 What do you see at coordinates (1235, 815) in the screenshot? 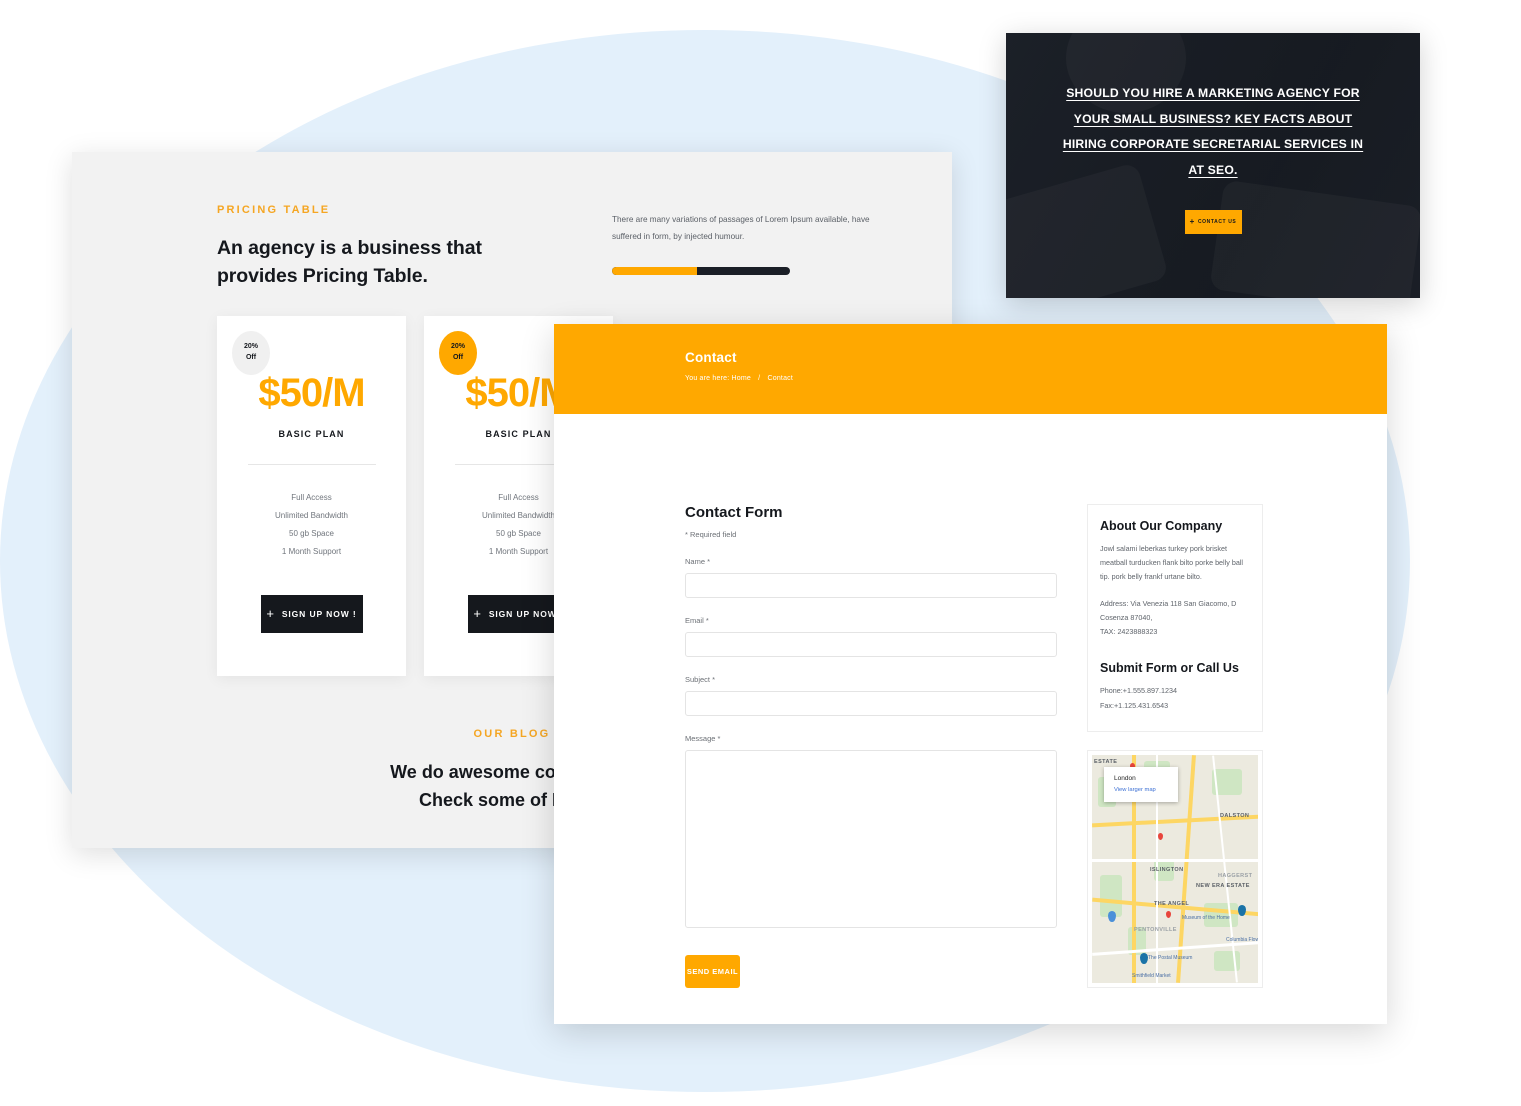
I see `map-label: DALSTON` at bounding box center [1235, 815].